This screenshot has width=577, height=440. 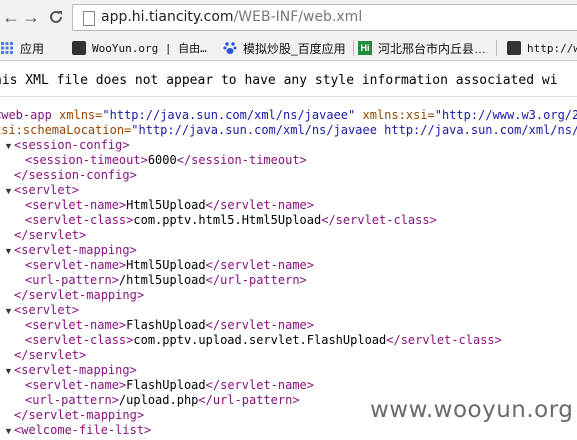 What do you see at coordinates (365, 48) in the screenshot?
I see `hi-icon: Hi` at bounding box center [365, 48].